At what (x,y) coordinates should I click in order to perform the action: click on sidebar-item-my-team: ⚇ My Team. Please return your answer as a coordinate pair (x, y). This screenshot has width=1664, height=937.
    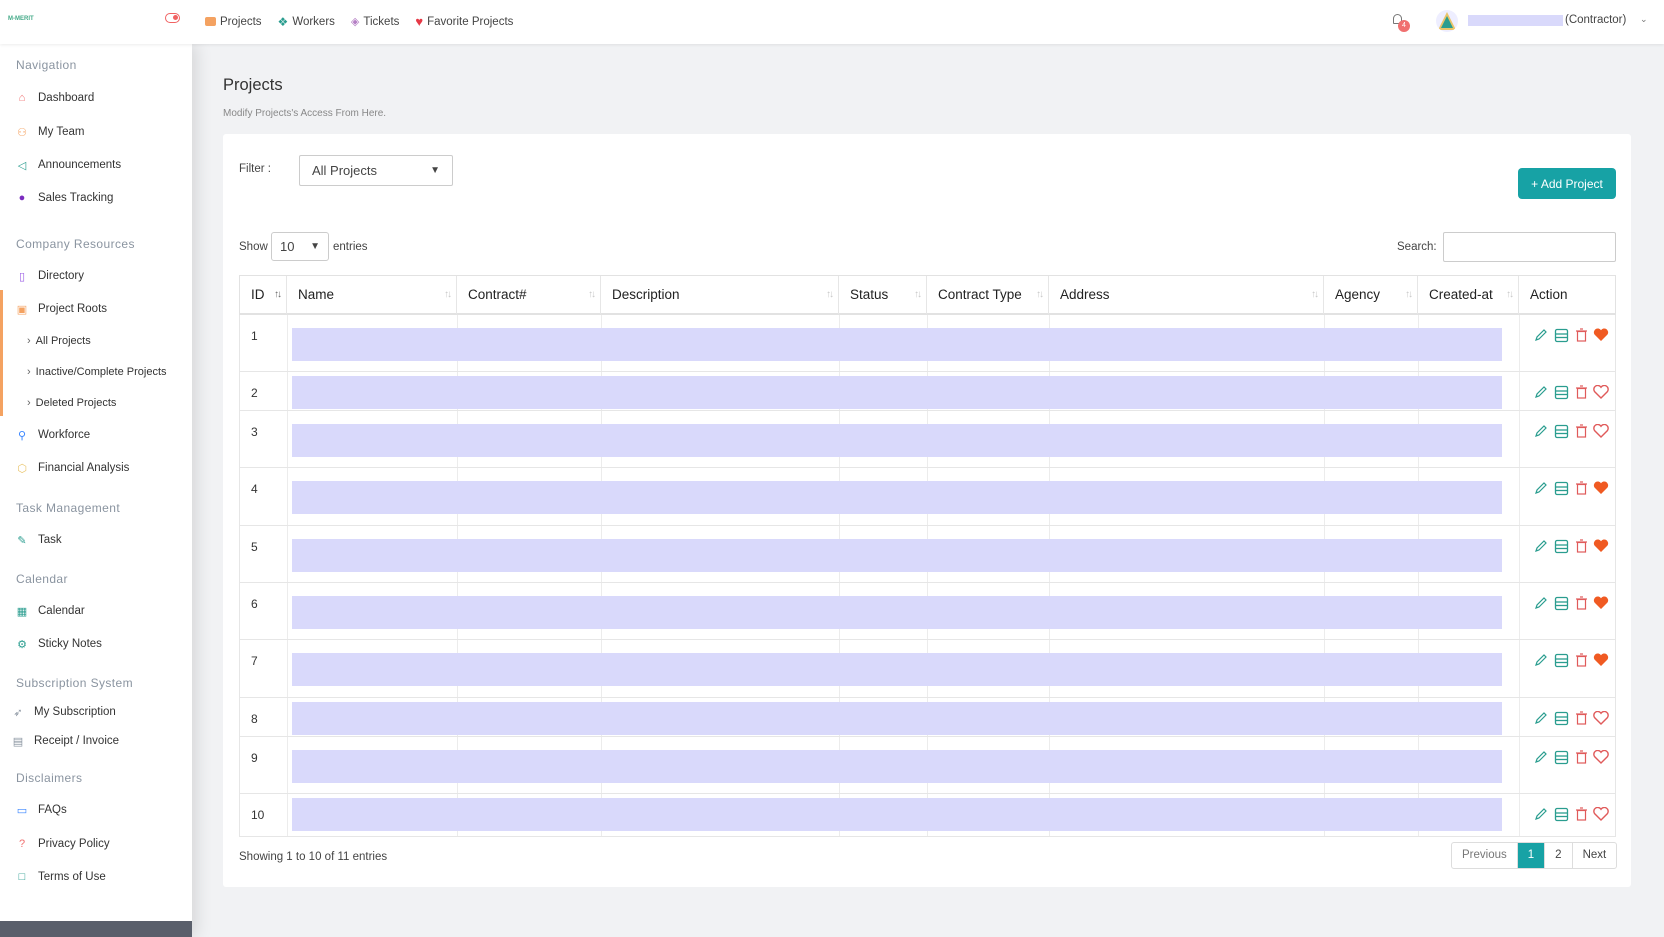
    Looking at the image, I should click on (50, 132).